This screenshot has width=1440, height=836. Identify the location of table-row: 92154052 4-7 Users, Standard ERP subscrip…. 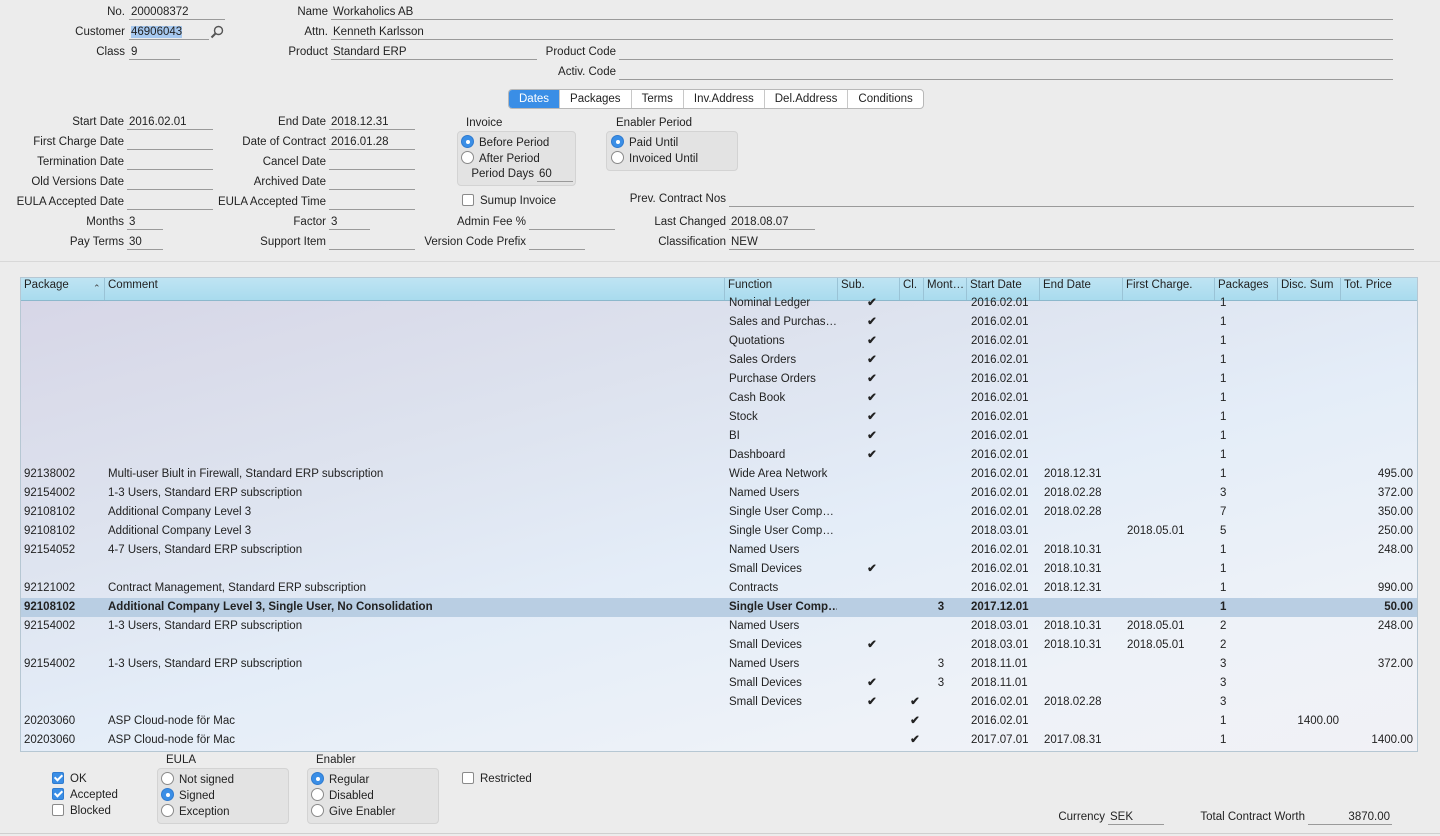
(719, 550).